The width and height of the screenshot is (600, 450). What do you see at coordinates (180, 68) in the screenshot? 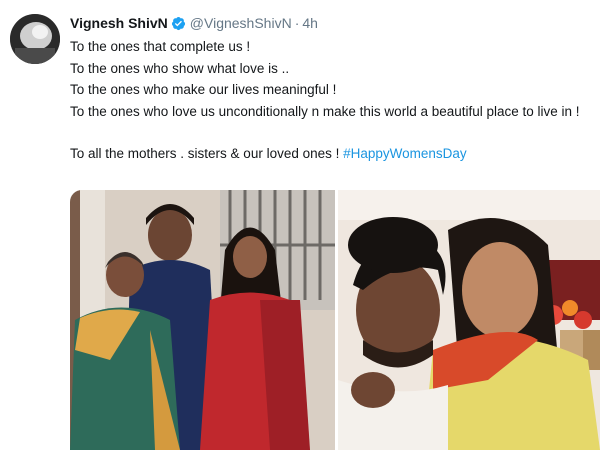
I see `tweet-line: To the ones who show what love is ..` at bounding box center [180, 68].